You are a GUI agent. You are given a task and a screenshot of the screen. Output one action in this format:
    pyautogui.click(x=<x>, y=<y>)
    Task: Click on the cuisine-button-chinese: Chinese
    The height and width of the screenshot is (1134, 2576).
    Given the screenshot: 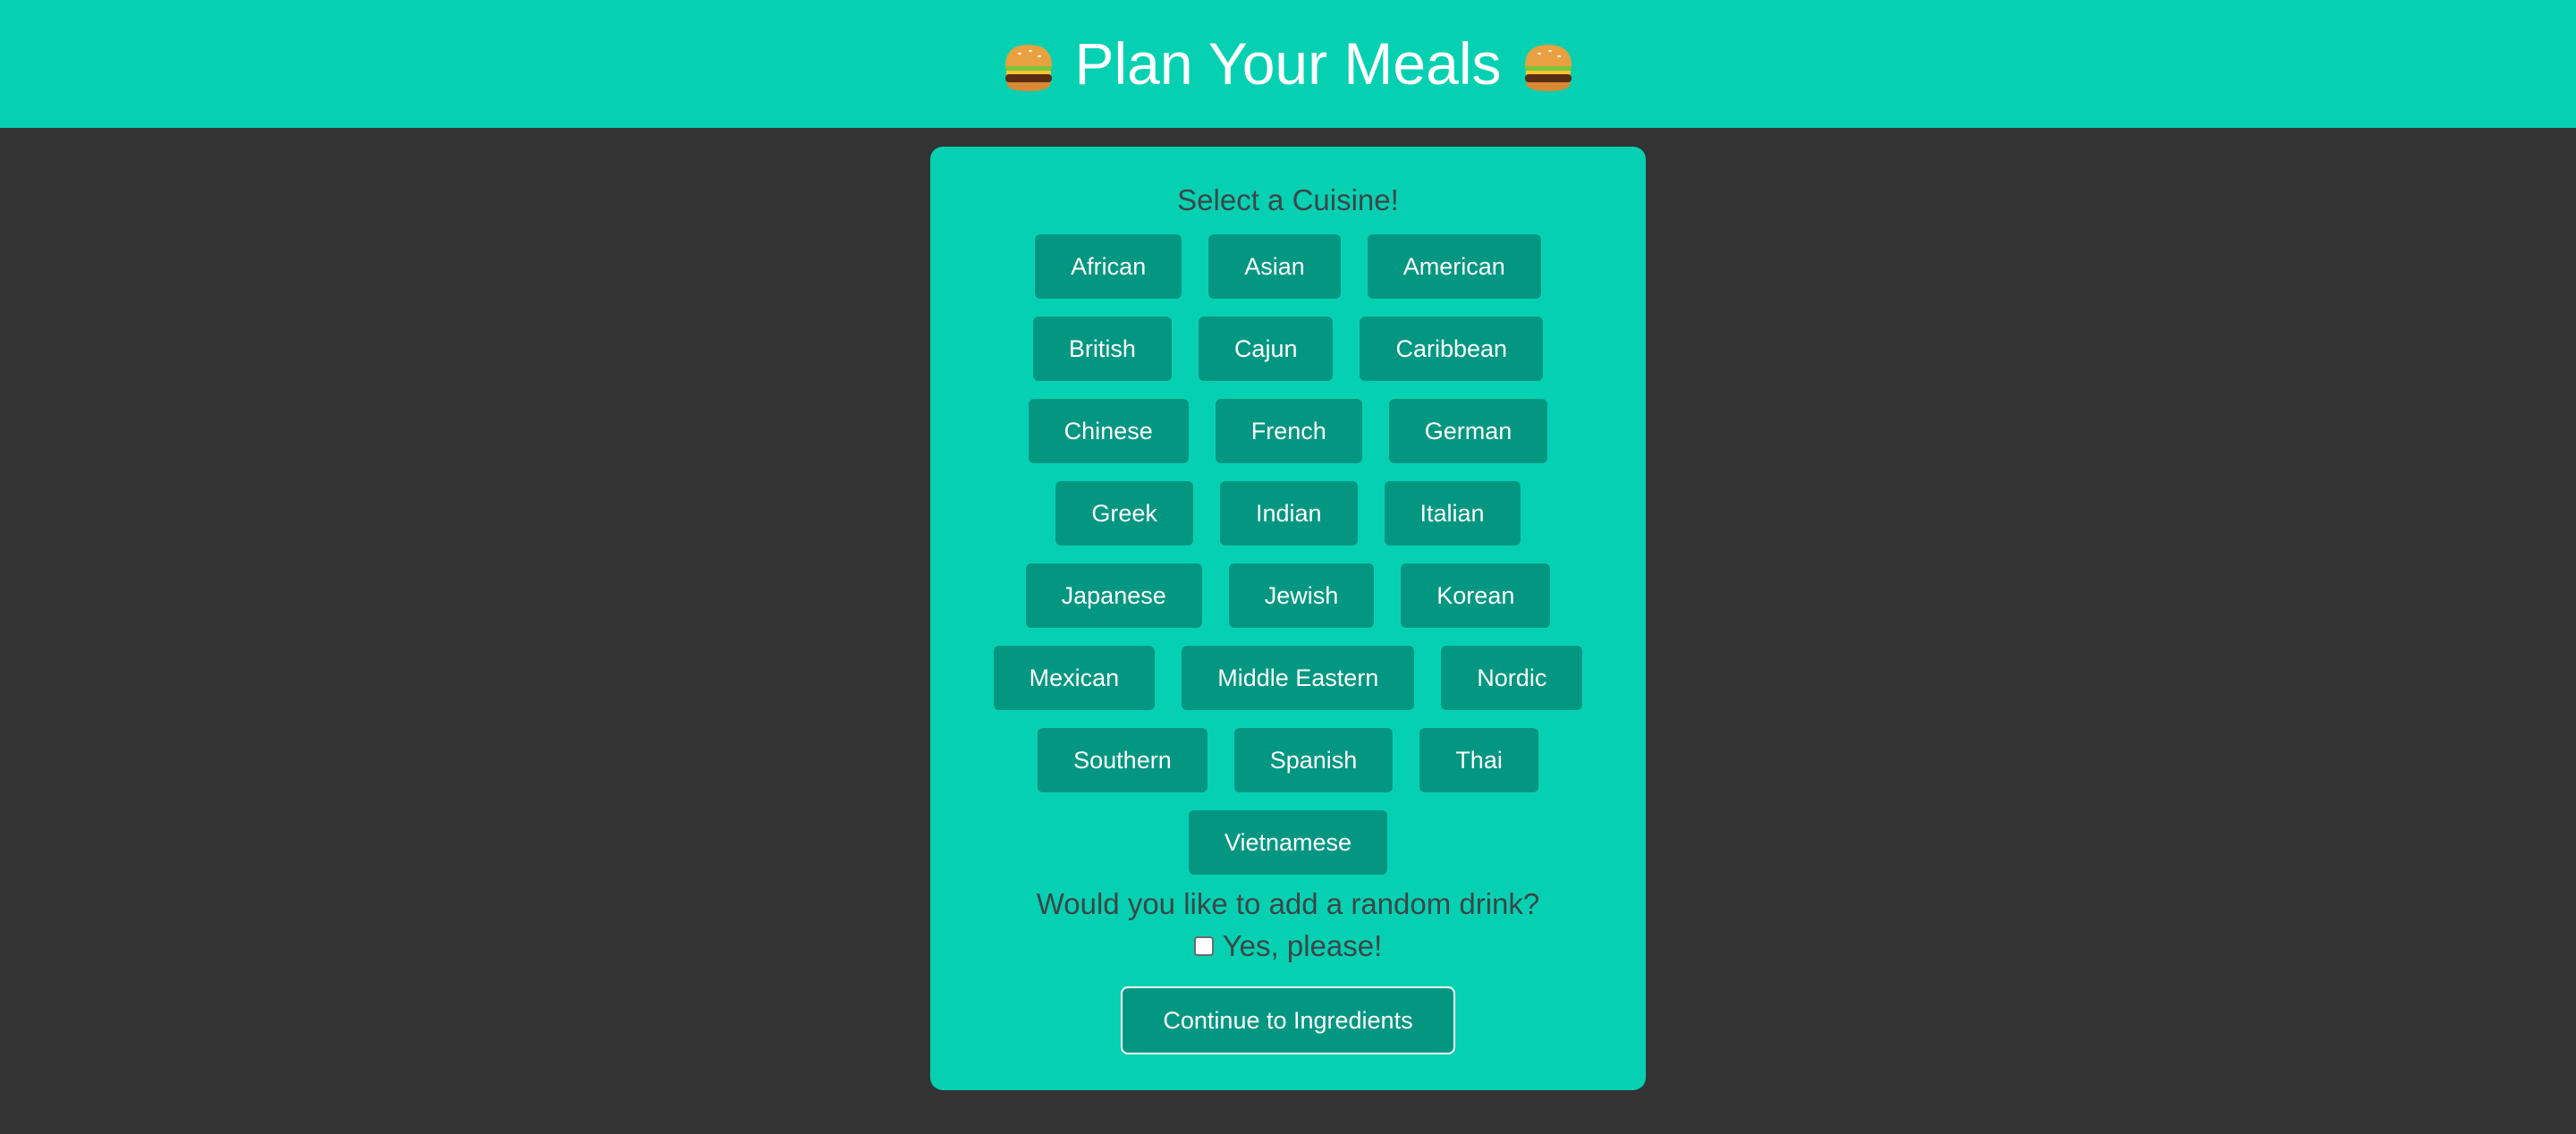 What is the action you would take?
    pyautogui.click(x=1108, y=431)
    